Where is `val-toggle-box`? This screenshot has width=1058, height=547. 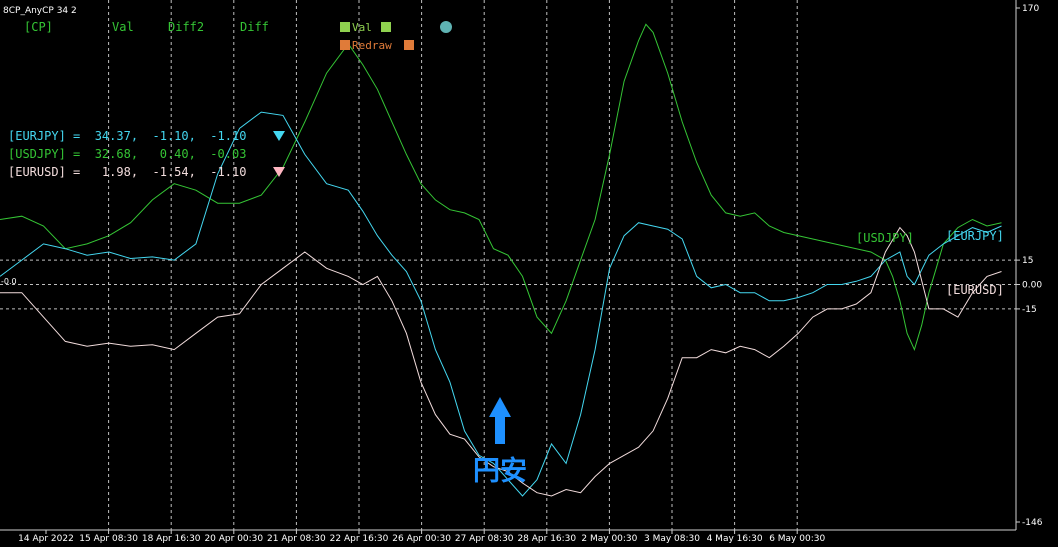
val-toggle-box is located at coordinates (345, 27).